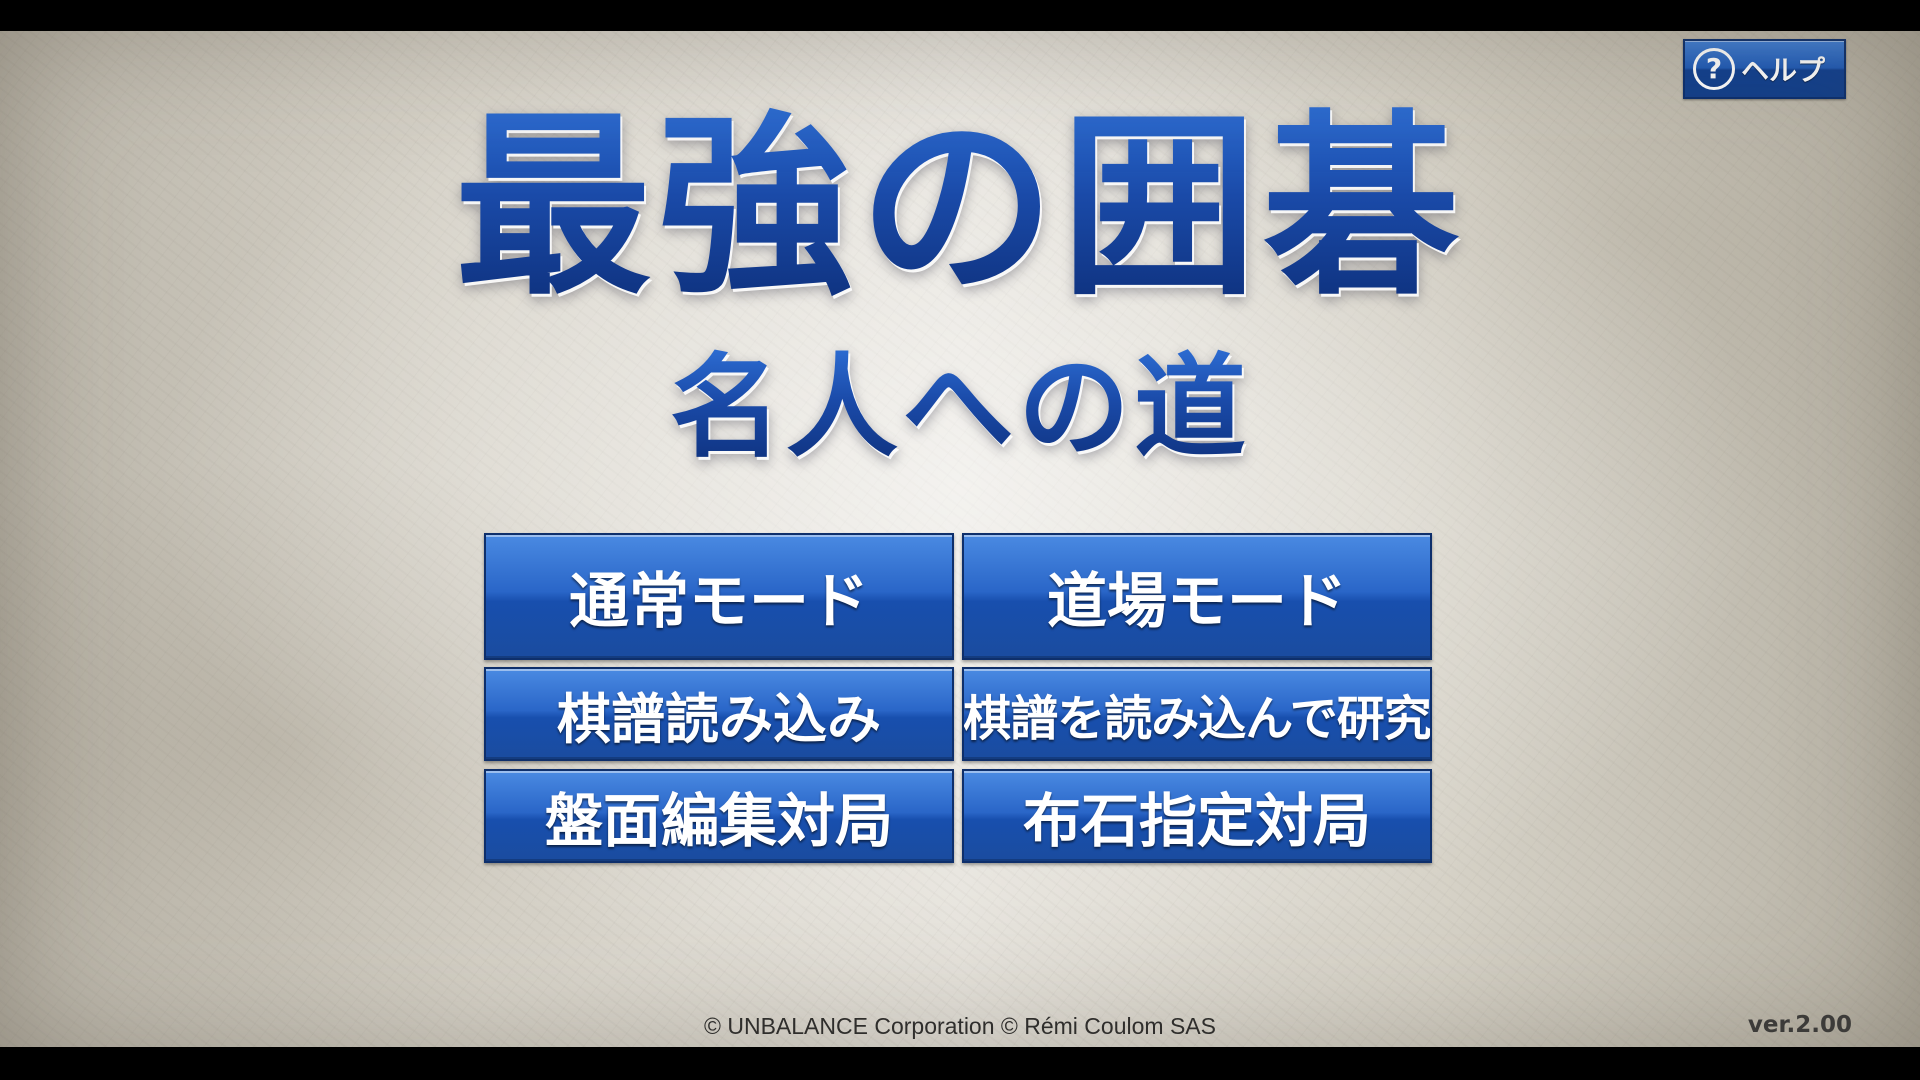 The image size is (1920, 1080). Describe the element at coordinates (1714, 69) in the screenshot. I see `question-circle-icon: ?` at that location.